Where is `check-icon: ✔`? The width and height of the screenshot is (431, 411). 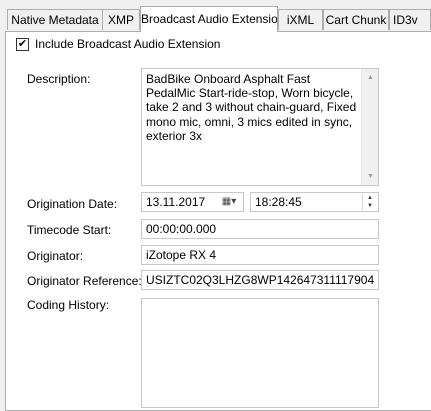
check-icon: ✔ is located at coordinates (22, 44).